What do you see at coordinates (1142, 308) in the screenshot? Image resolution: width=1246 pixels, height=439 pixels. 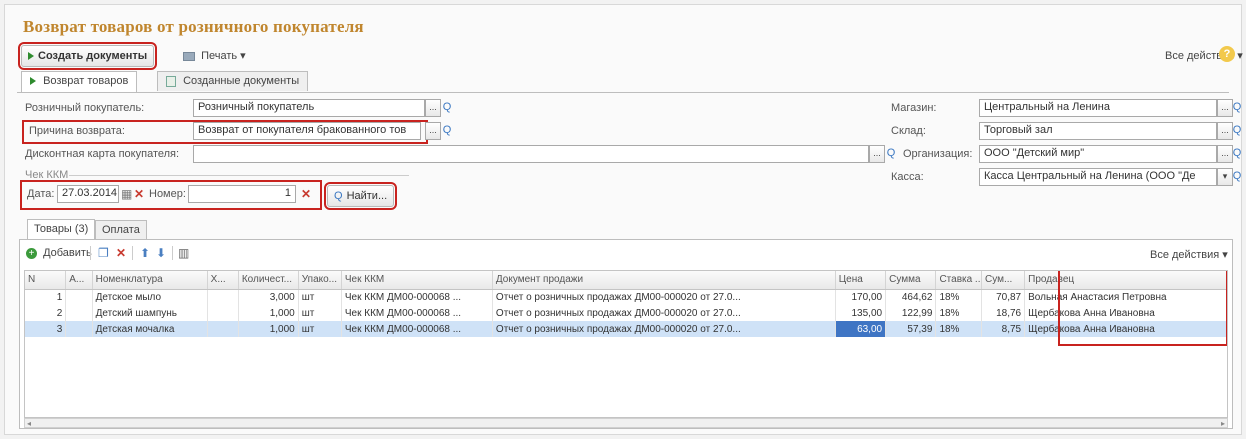 I see `seller-column-highlight` at bounding box center [1142, 308].